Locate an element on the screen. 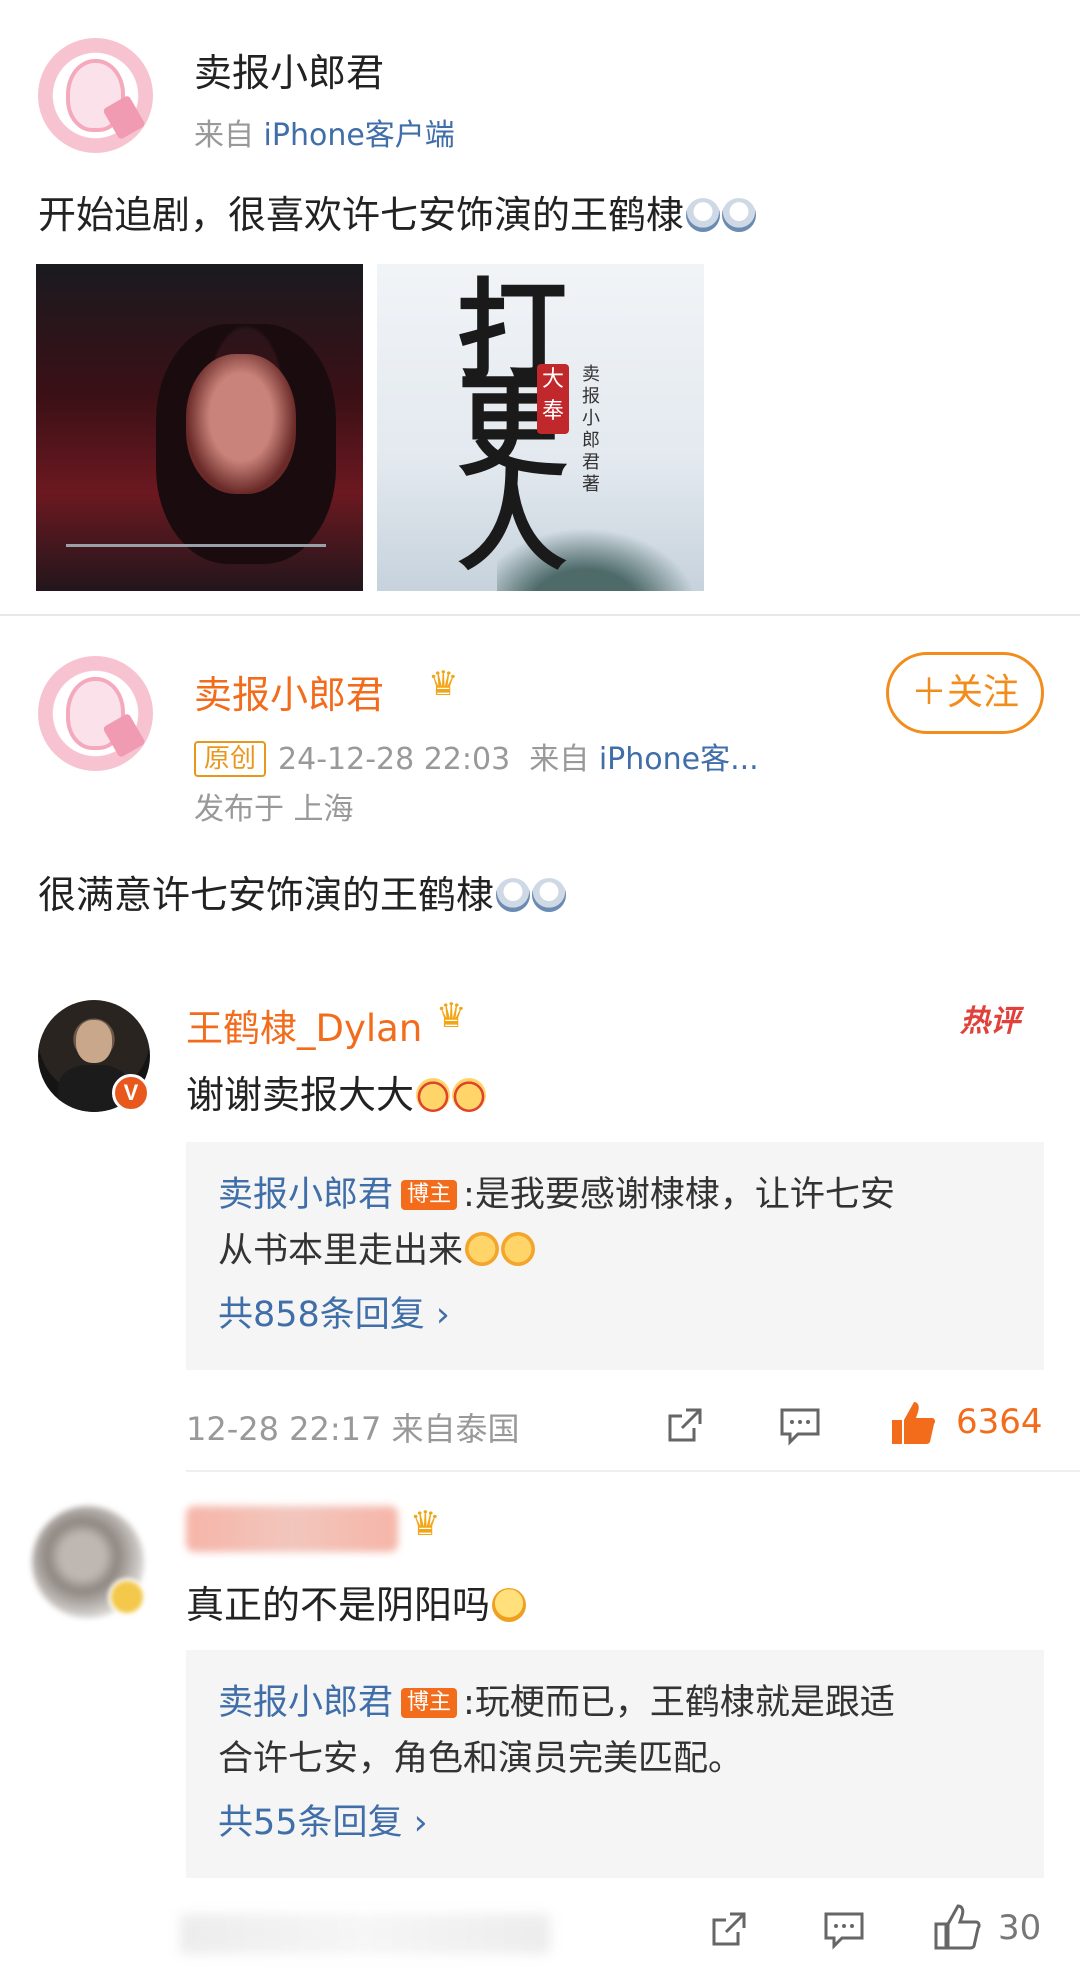  follow-button: ＋关注 is located at coordinates (965, 693).